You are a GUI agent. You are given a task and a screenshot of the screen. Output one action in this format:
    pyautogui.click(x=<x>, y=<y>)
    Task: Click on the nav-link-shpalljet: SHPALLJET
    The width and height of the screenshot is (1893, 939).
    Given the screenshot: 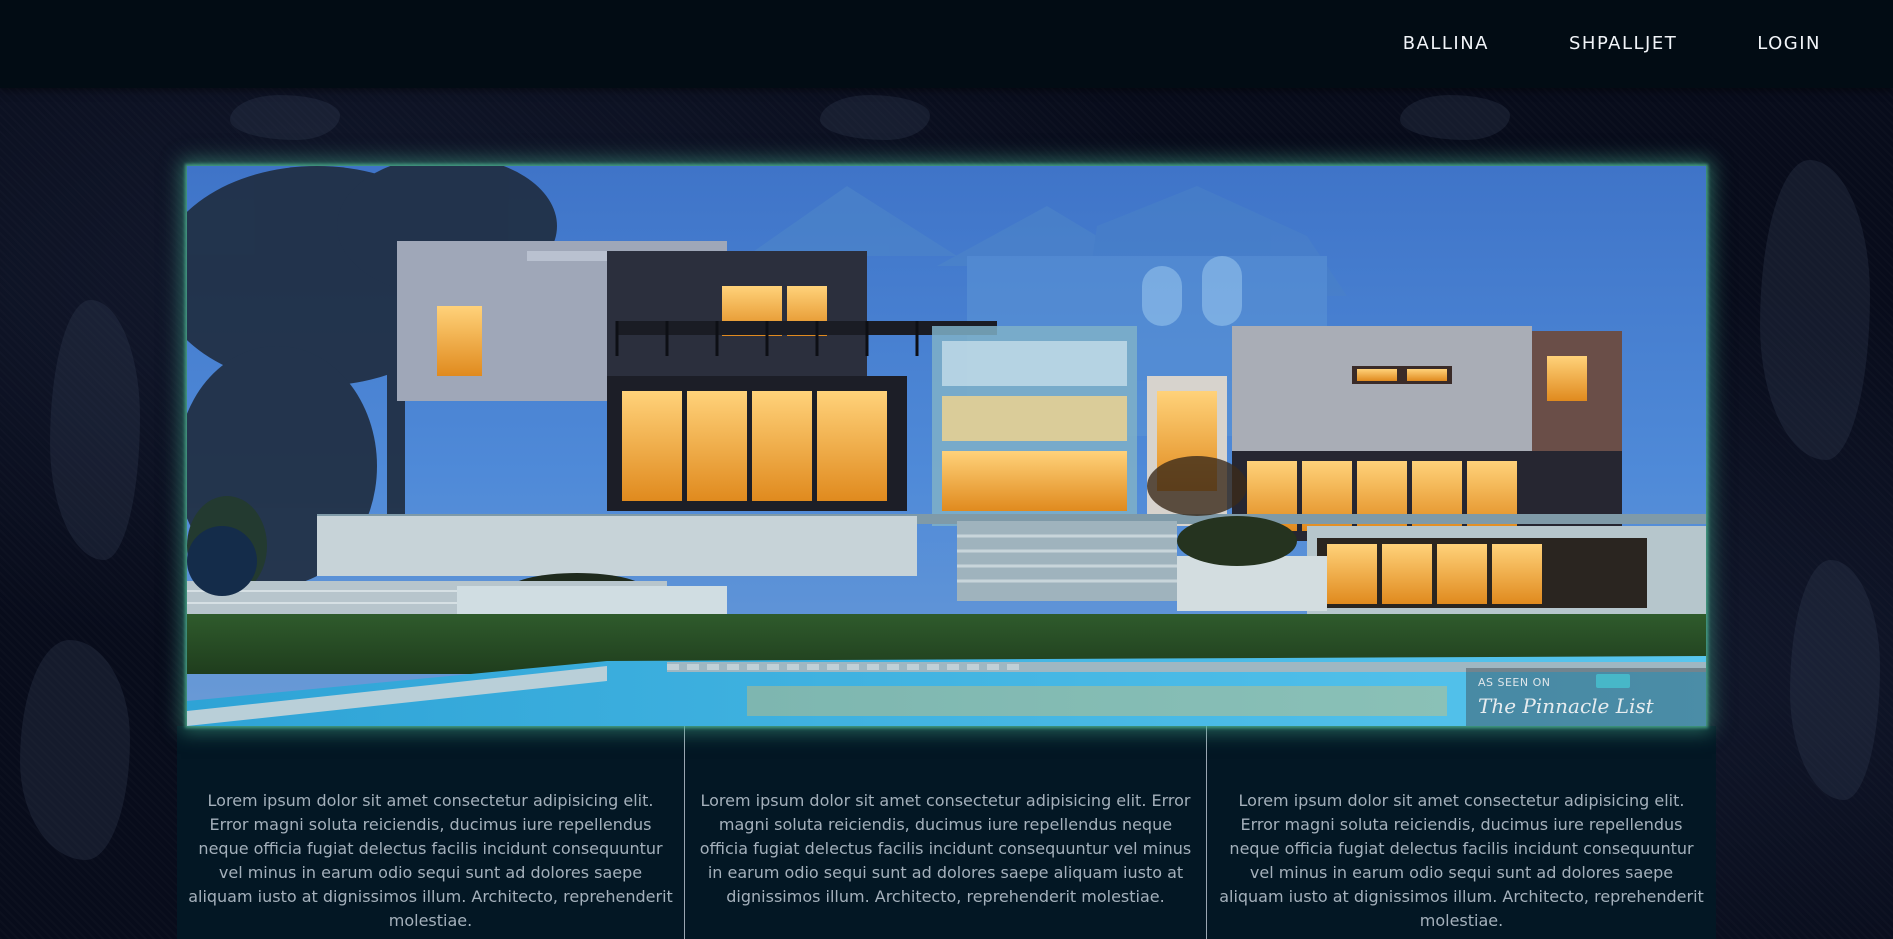 What is the action you would take?
    pyautogui.click(x=1623, y=43)
    